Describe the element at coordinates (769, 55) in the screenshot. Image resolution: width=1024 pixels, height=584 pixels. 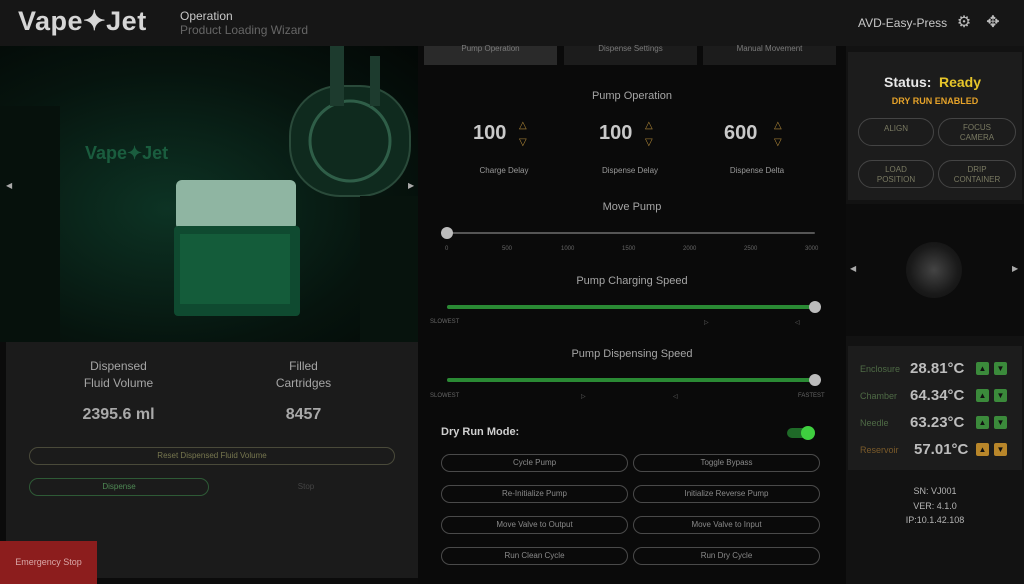
I see `tab-manual-movement: Manual Movement` at that location.